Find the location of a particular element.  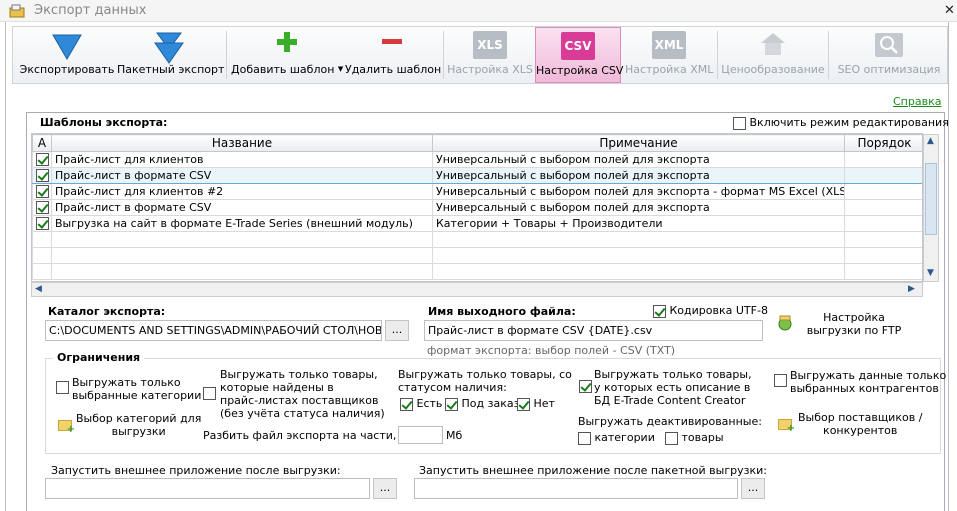

selected-categories-checkbox is located at coordinates (62, 387).